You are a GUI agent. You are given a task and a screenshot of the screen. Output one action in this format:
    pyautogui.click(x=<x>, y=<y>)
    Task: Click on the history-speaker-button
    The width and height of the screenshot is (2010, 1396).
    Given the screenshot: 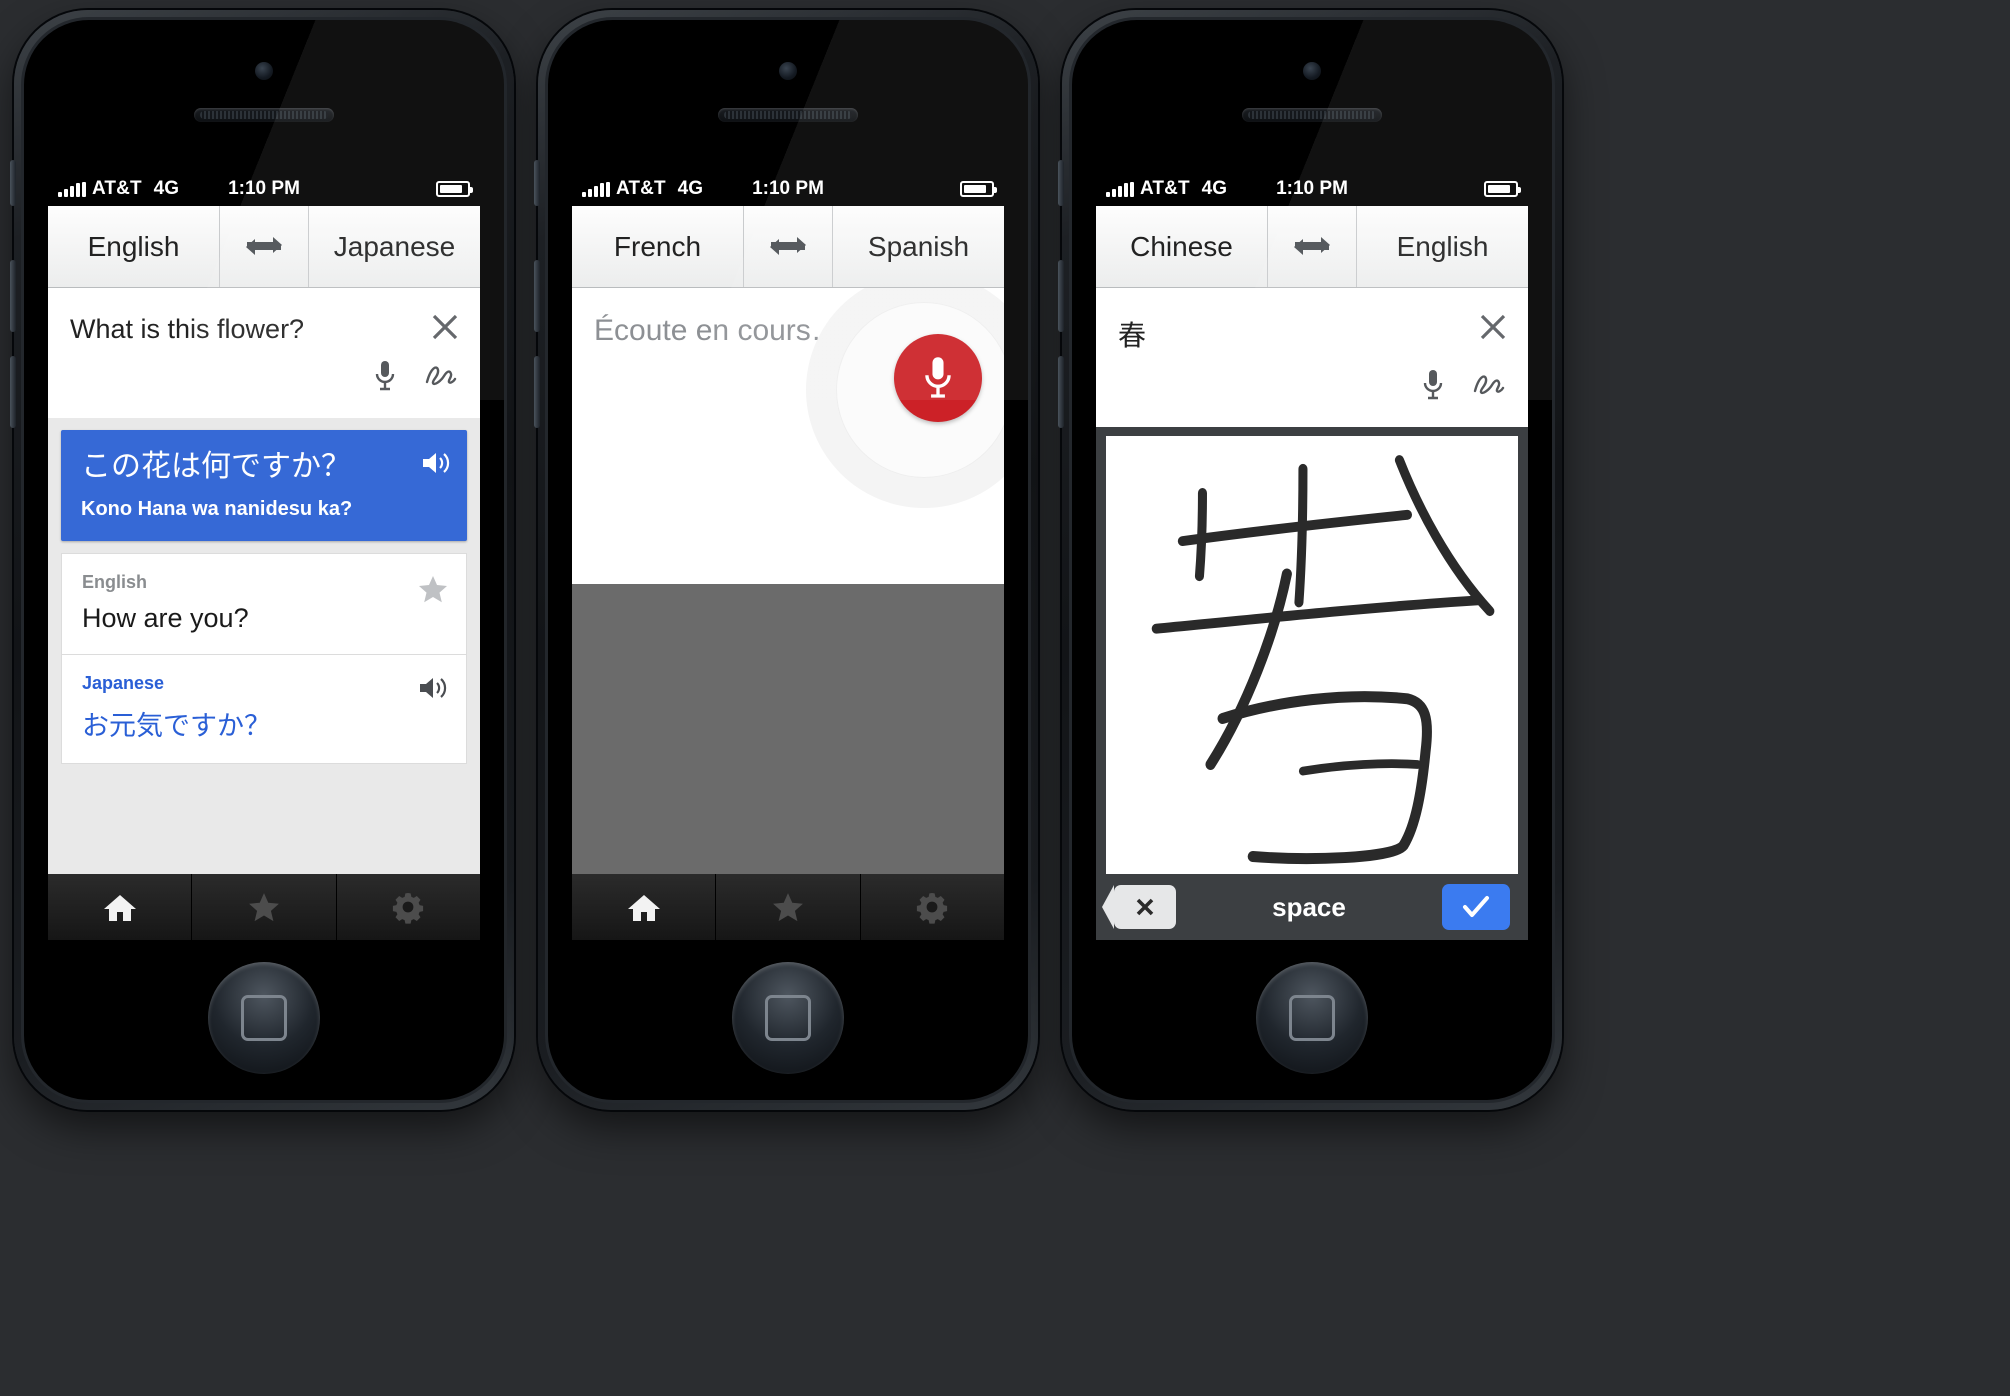 What is the action you would take?
    pyautogui.click(x=433, y=690)
    